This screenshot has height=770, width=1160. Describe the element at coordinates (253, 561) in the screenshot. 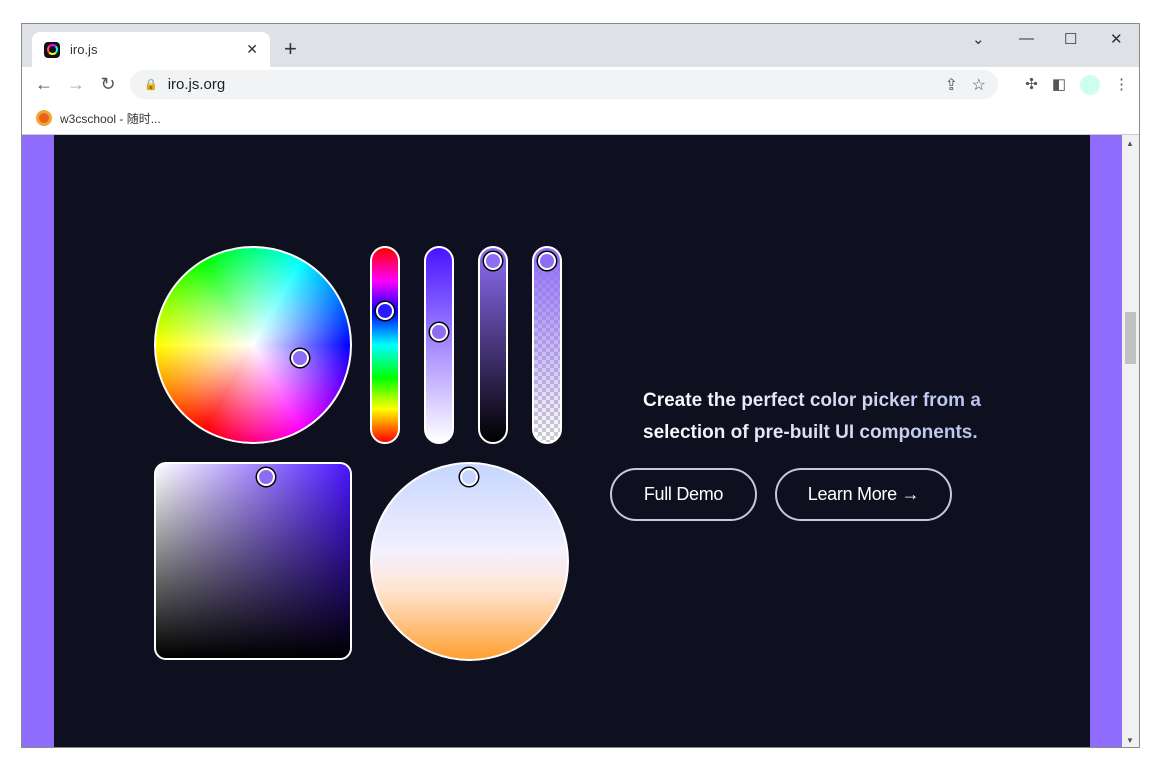

I see `saturation-value-box` at that location.